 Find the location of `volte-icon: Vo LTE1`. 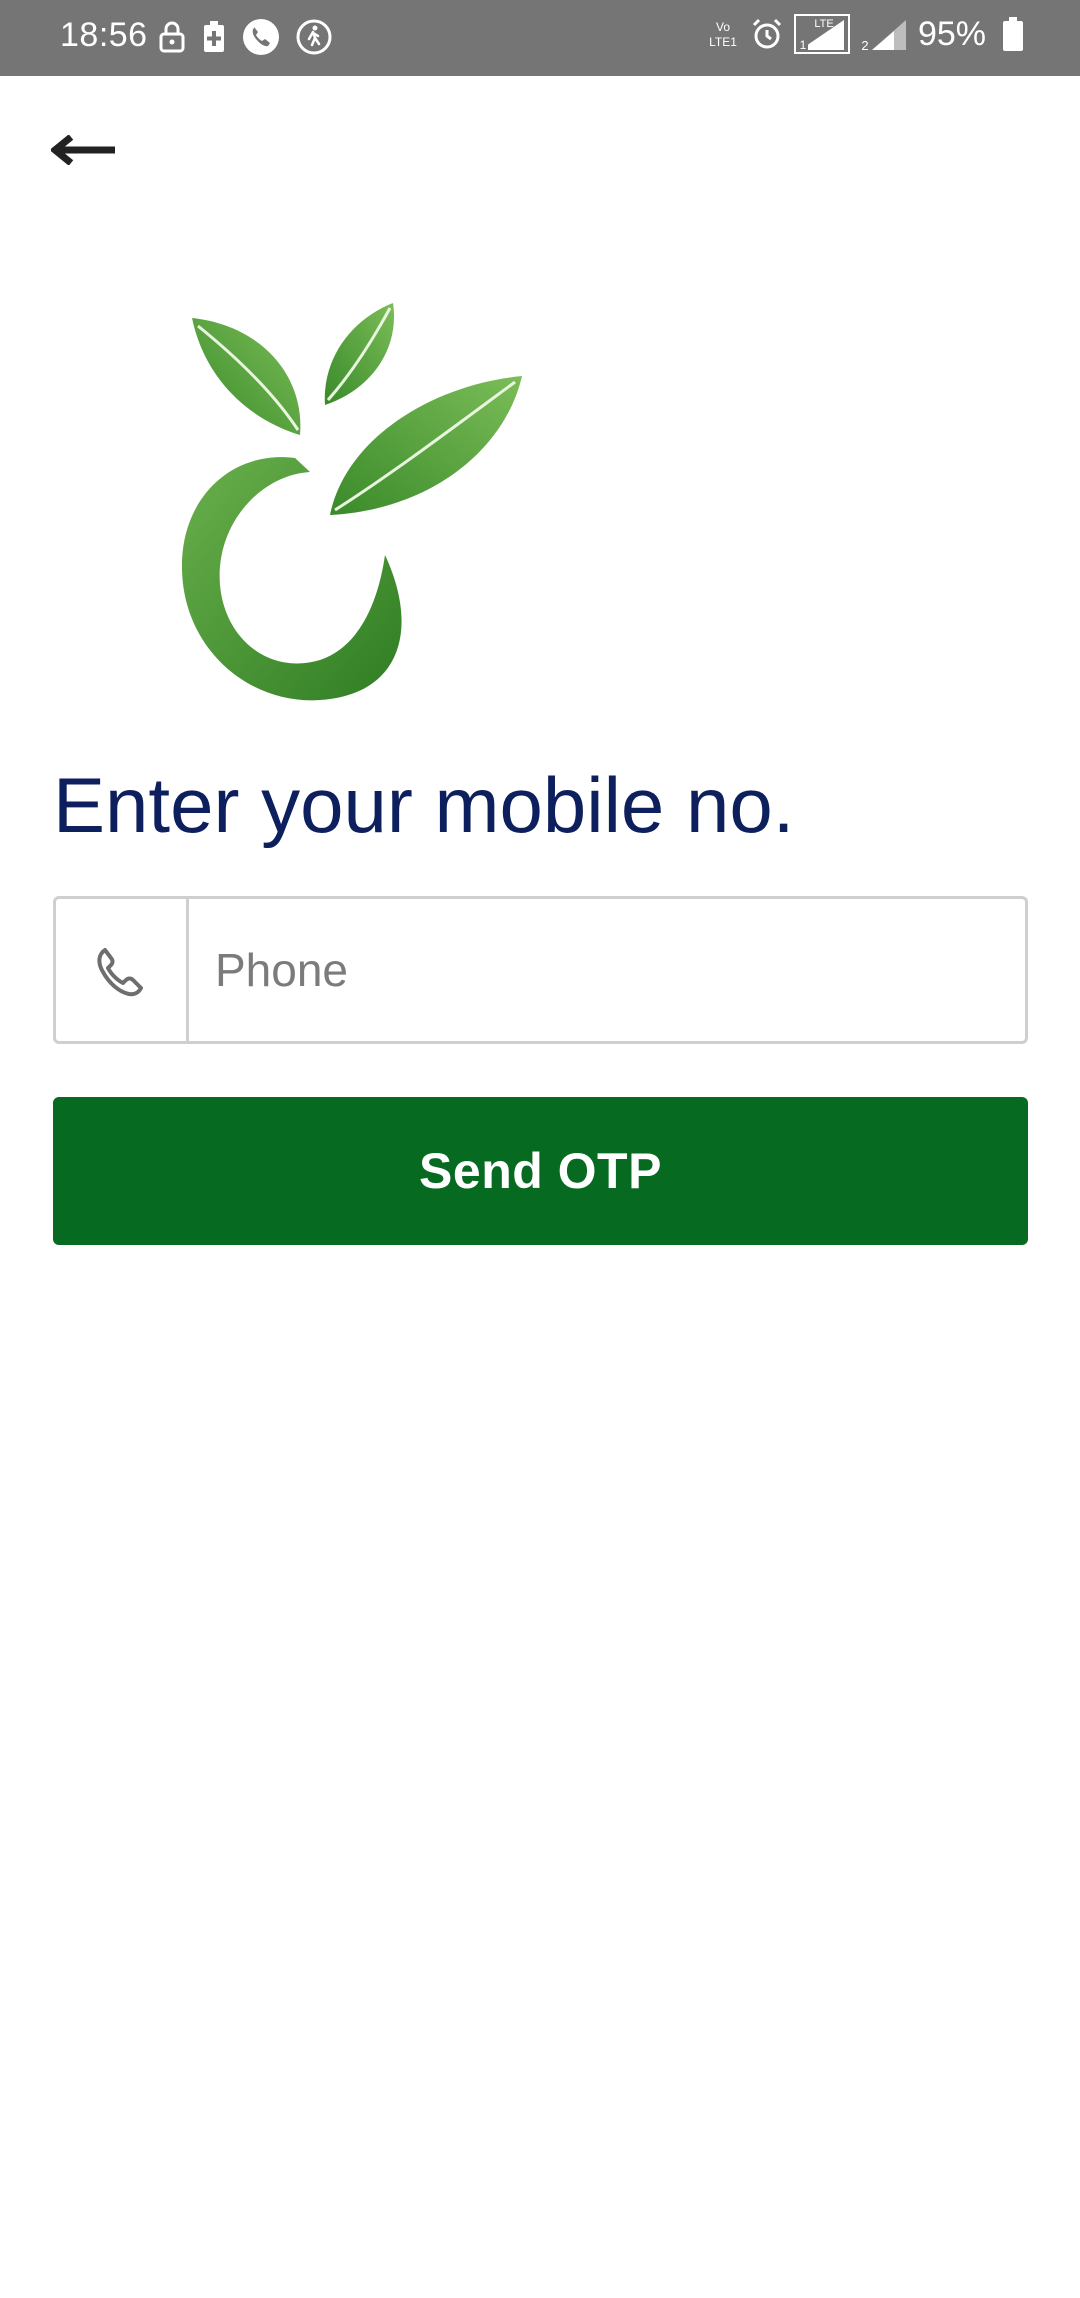

volte-icon: Vo LTE1 is located at coordinates (723, 34).